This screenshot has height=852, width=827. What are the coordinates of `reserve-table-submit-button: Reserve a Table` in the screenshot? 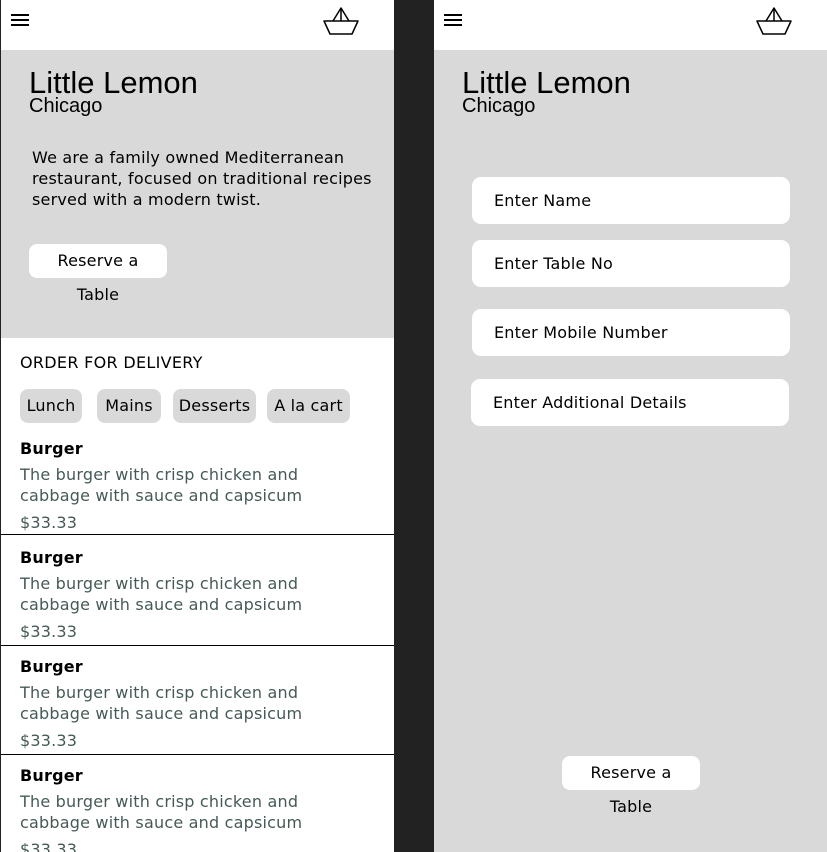 It's located at (631, 786).